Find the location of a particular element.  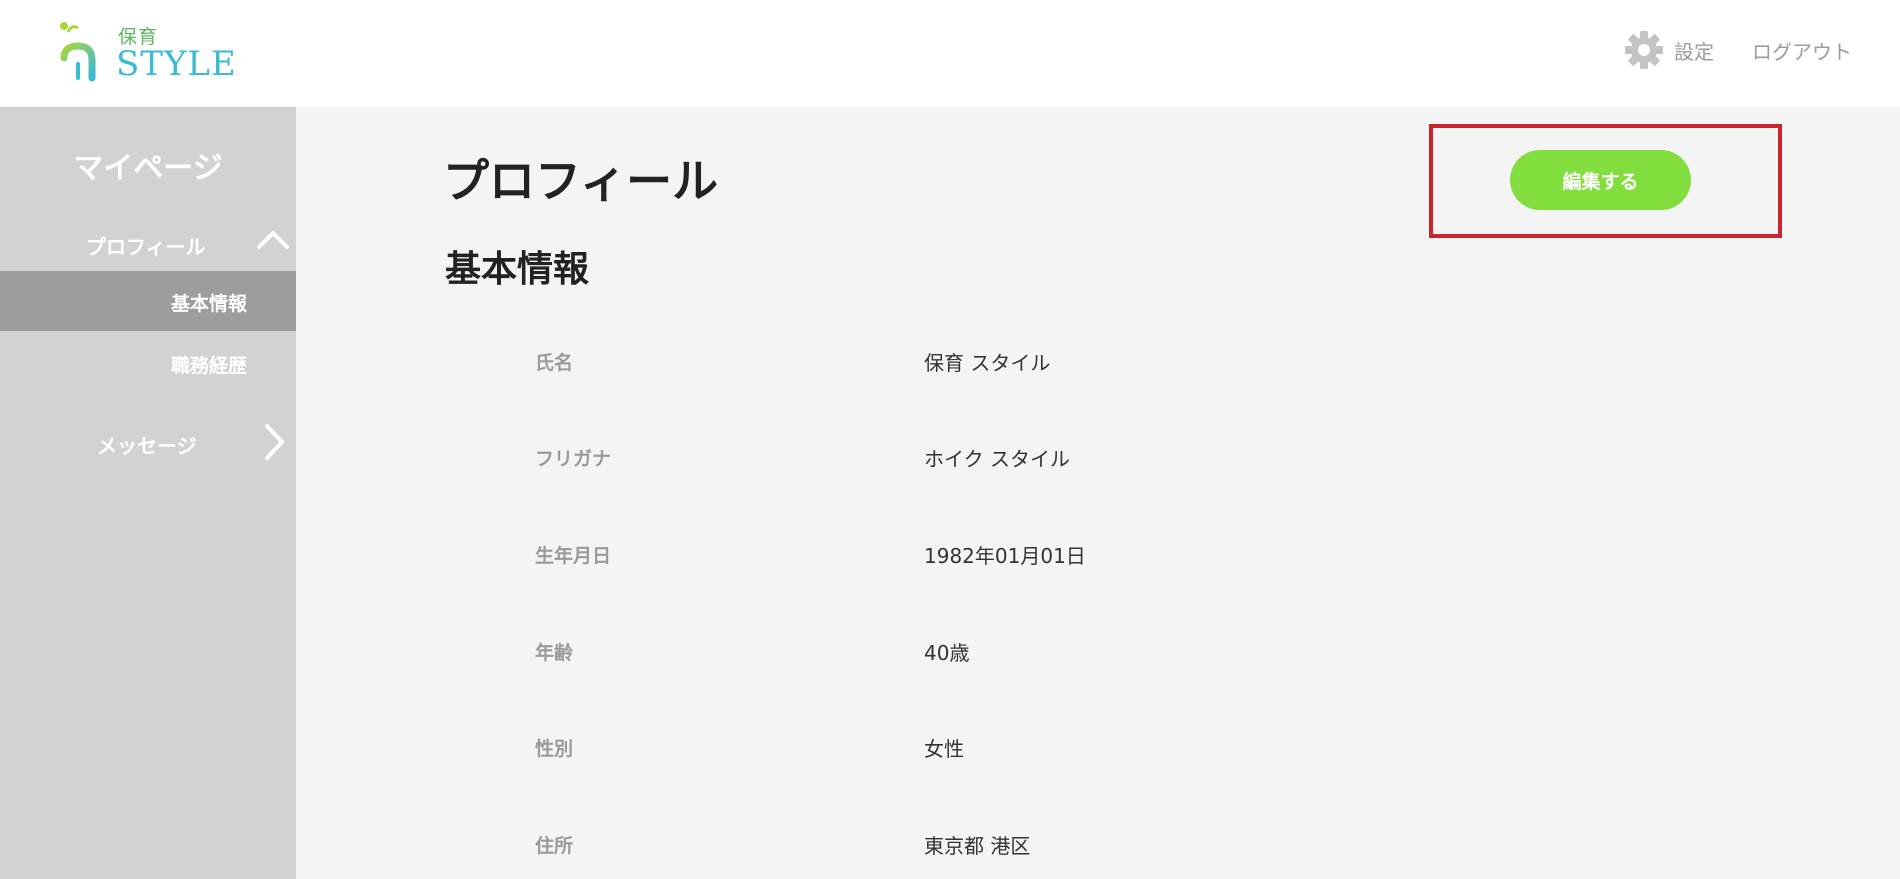

info-label: 住所 is located at coordinates (554, 846).